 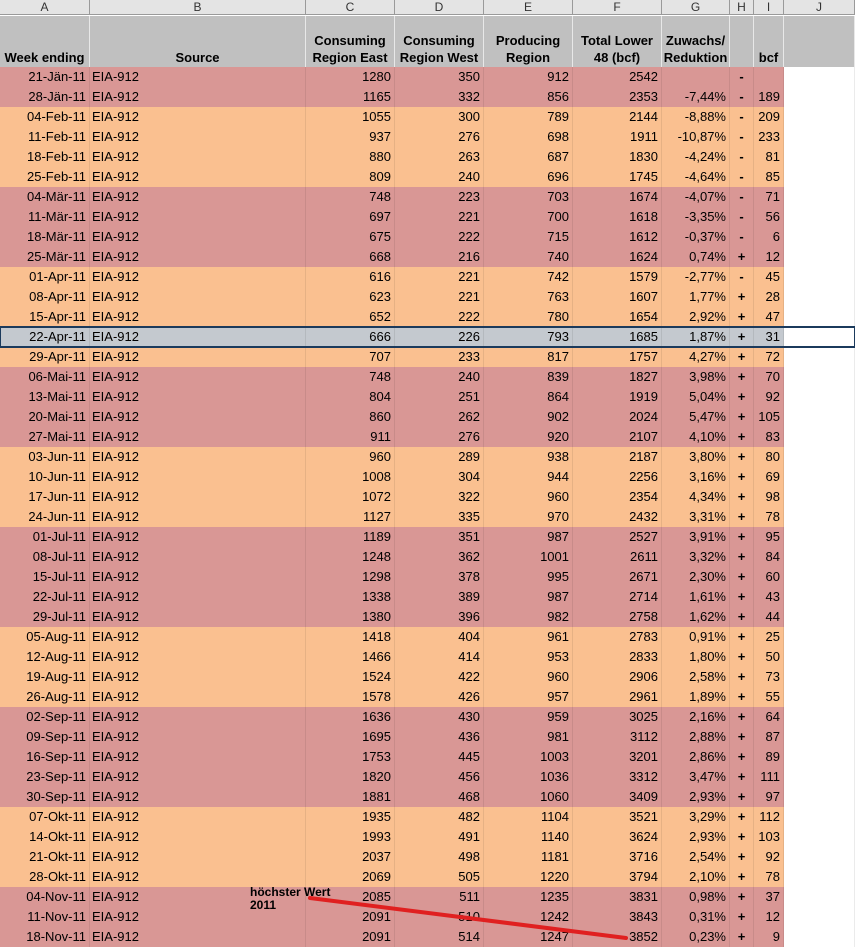 What do you see at coordinates (427, 137) in the screenshot?
I see `table-row: 11-Feb-11 EIA-912 937 276 698 1911 -10,87% -233` at bounding box center [427, 137].